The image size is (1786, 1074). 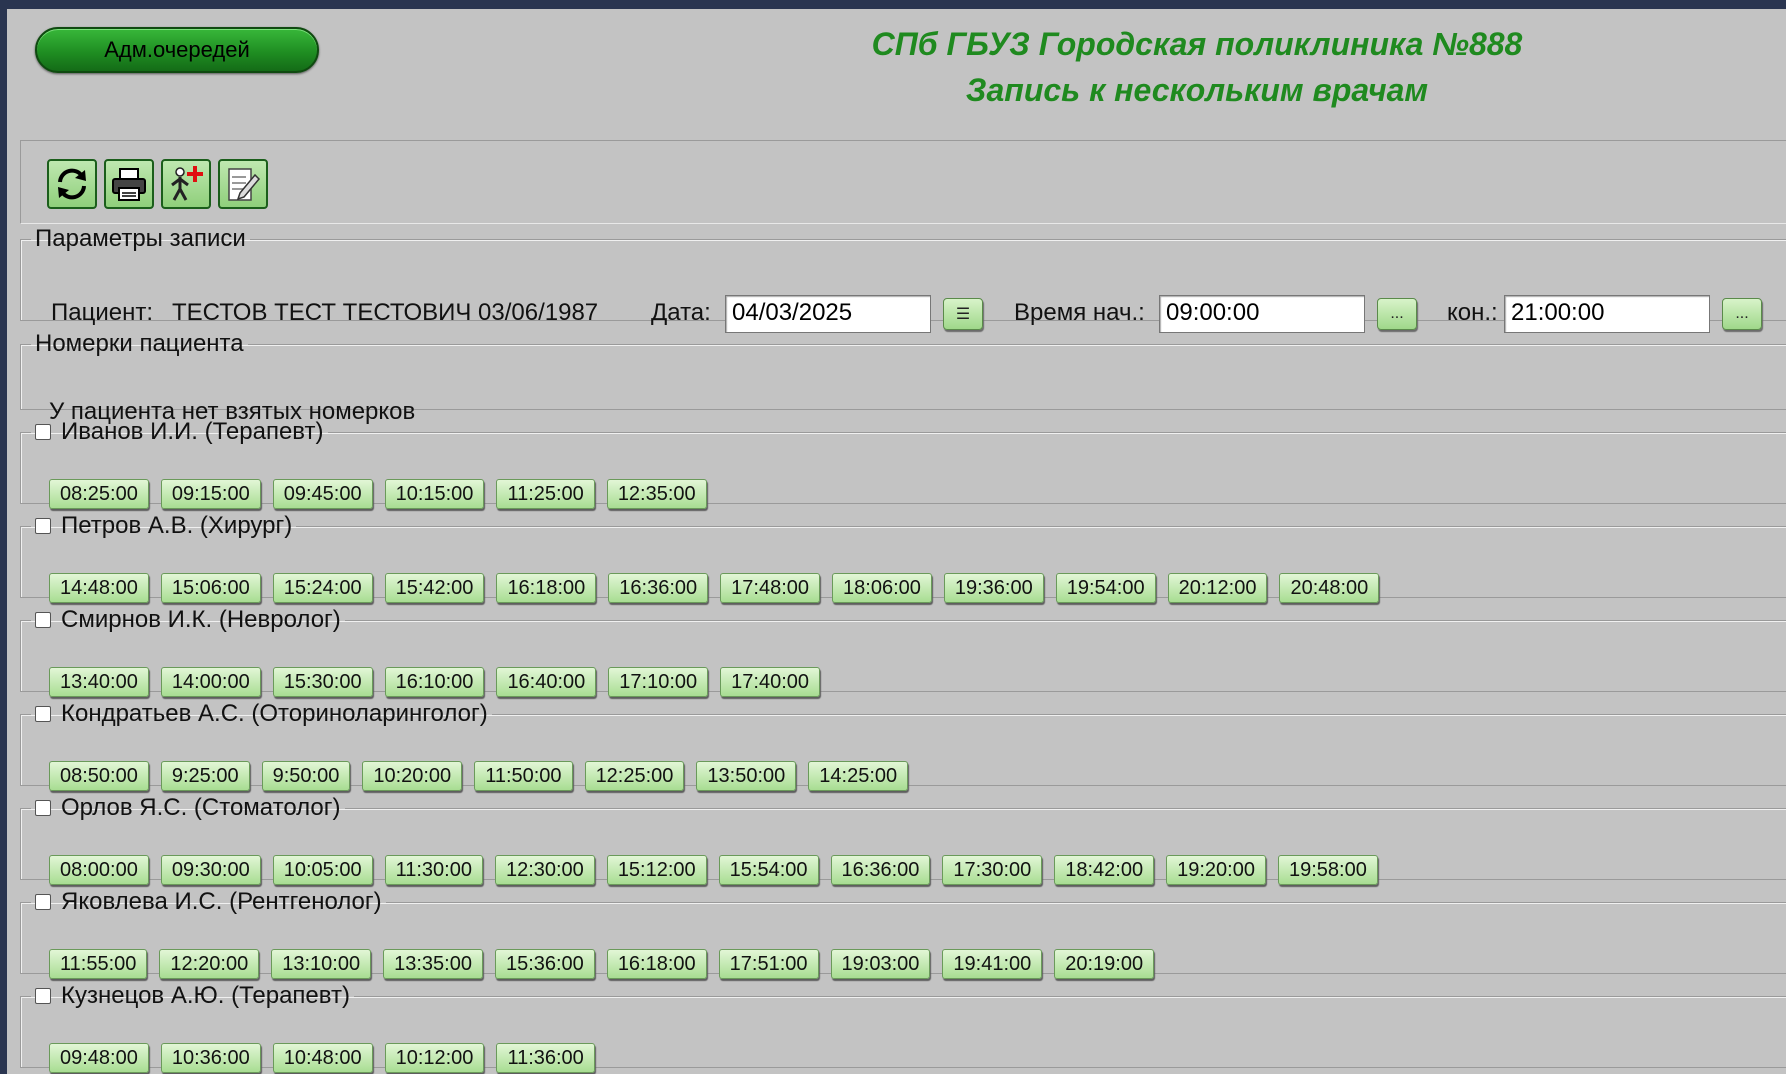 I want to click on calendar-button: ☰, so click(x=963, y=314).